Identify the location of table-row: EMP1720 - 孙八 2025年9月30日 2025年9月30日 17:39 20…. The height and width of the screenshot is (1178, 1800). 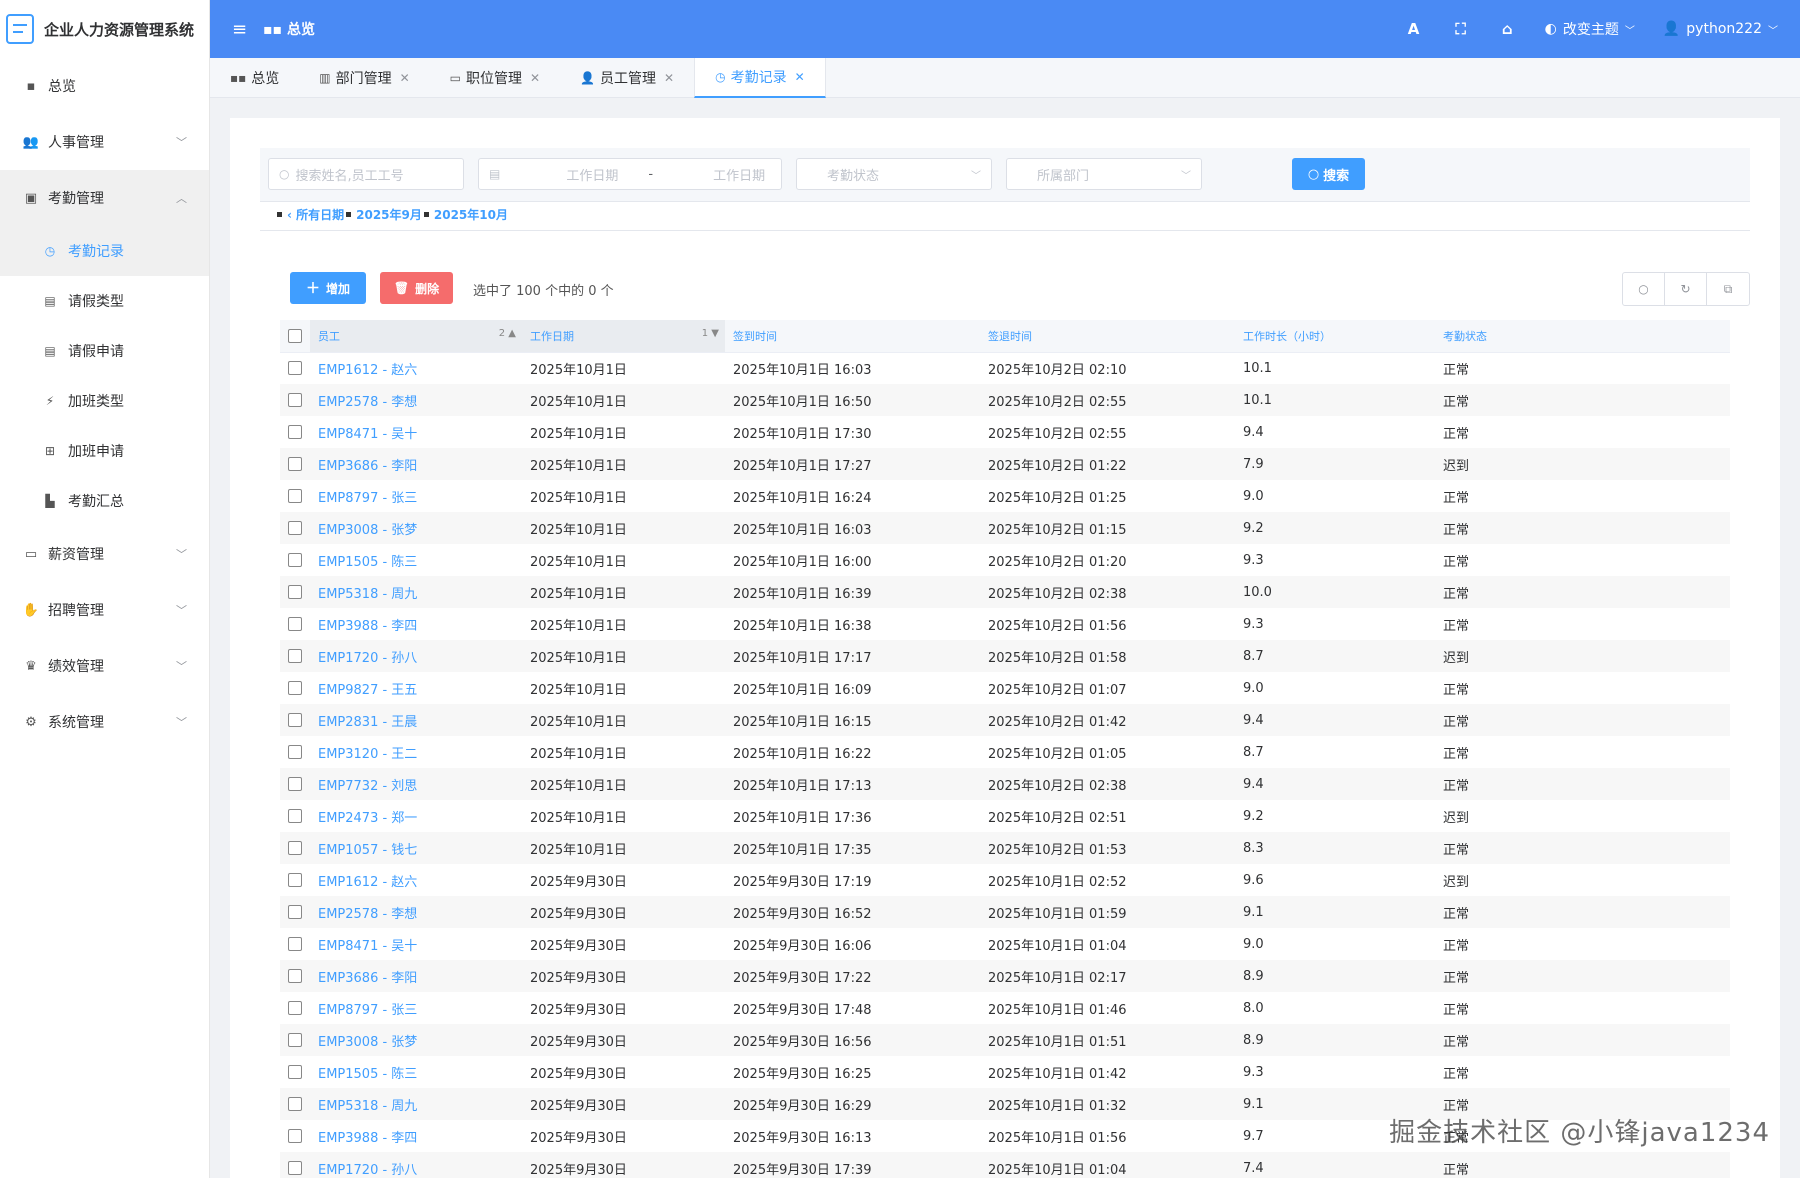
(1005, 1165).